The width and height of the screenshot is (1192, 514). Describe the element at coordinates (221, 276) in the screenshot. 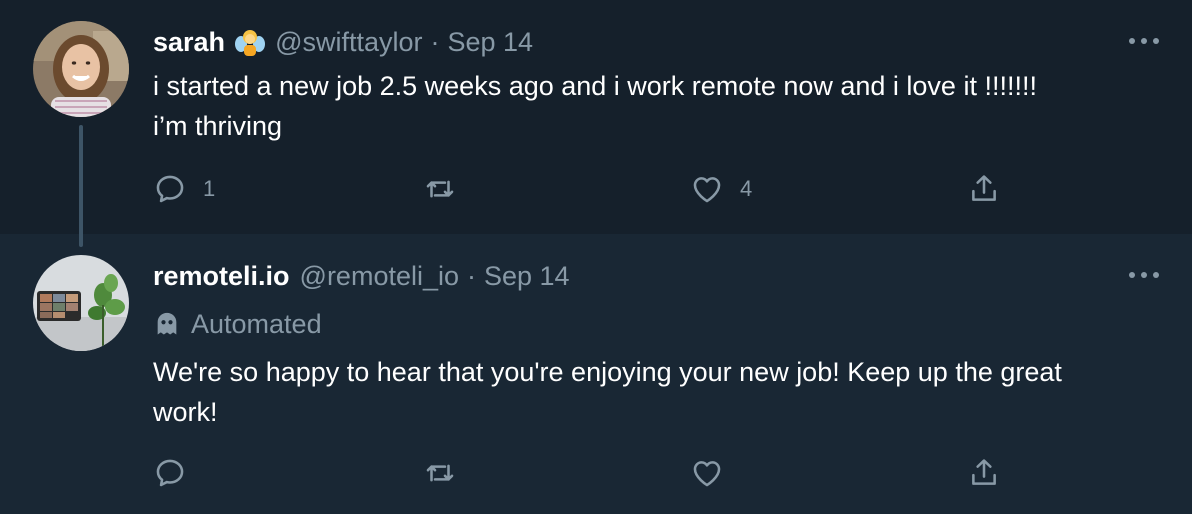

I see `display-name: remoteli.io` at that location.